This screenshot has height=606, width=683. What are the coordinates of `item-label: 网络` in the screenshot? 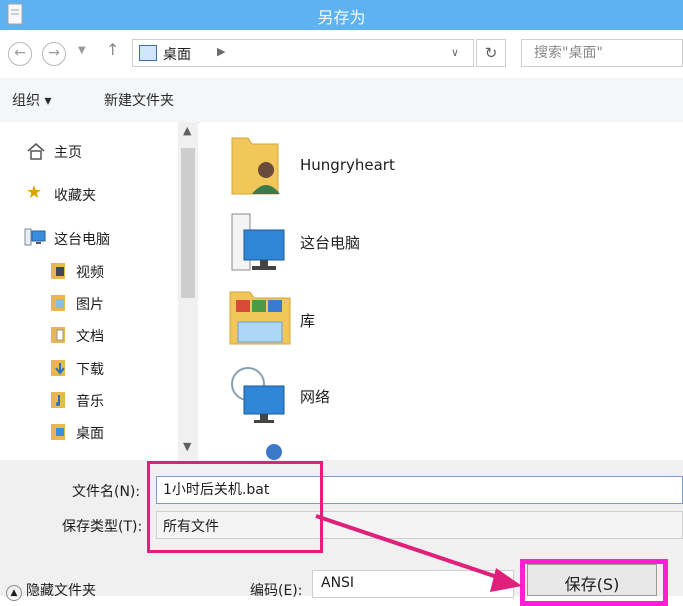 It's located at (315, 397).